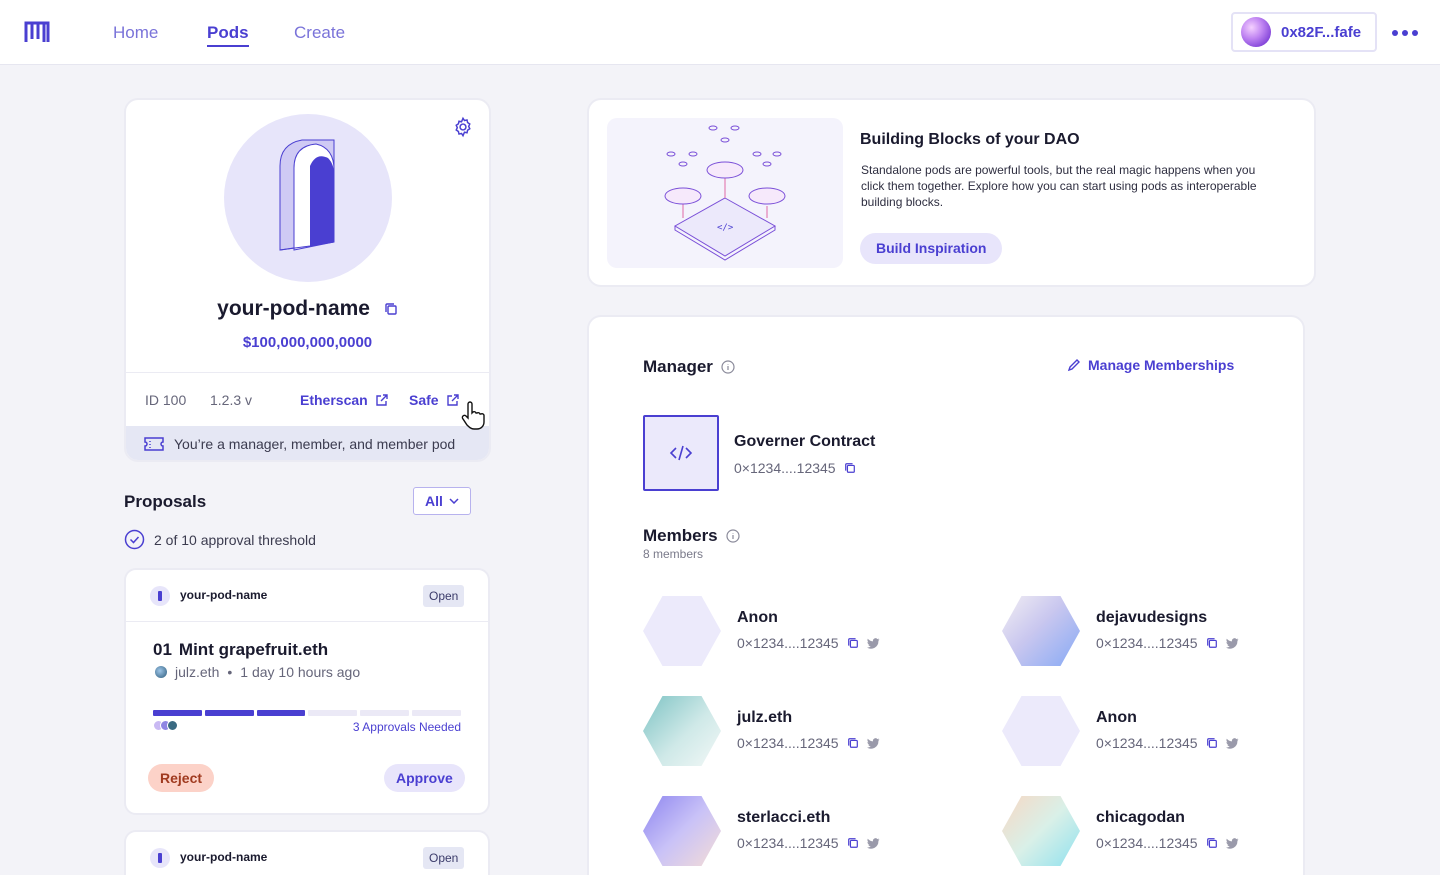  I want to click on nav-home: Home, so click(135, 33).